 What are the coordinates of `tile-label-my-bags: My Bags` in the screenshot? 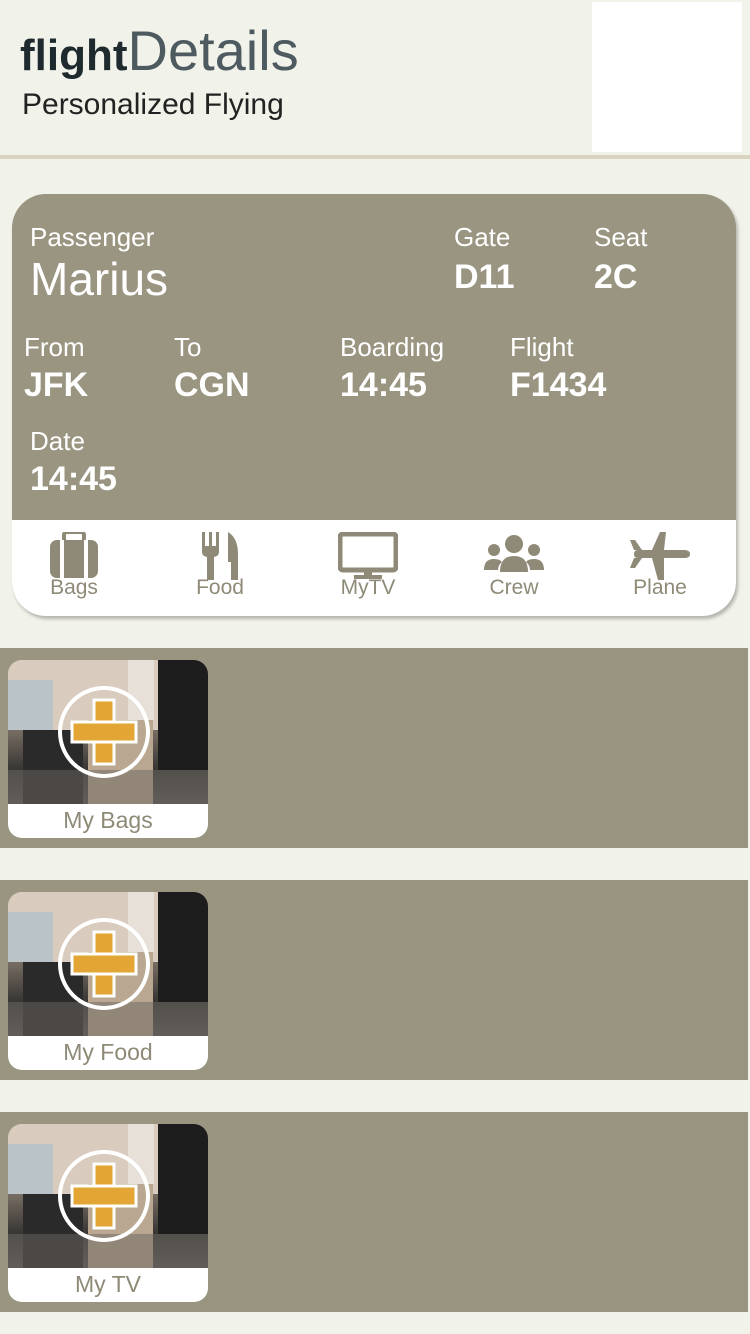 It's located at (108, 820).